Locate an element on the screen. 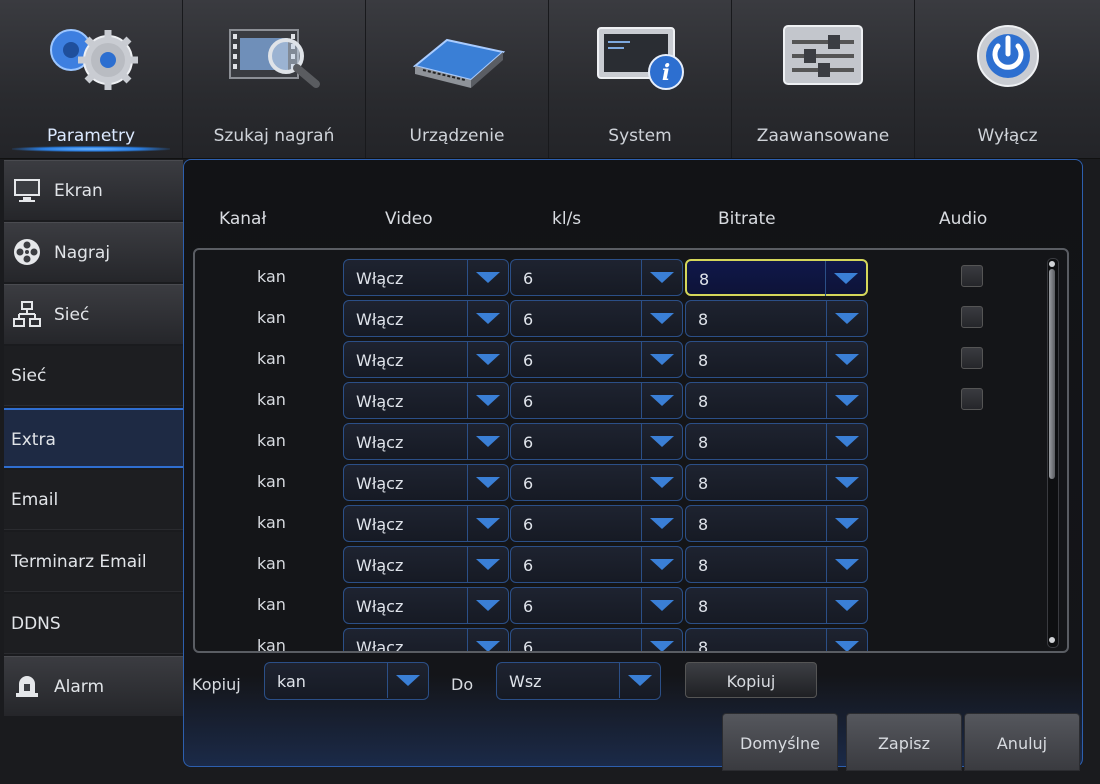 This screenshot has height=784, width=1100. scroll-up-icon is located at coordinates (1052, 264).